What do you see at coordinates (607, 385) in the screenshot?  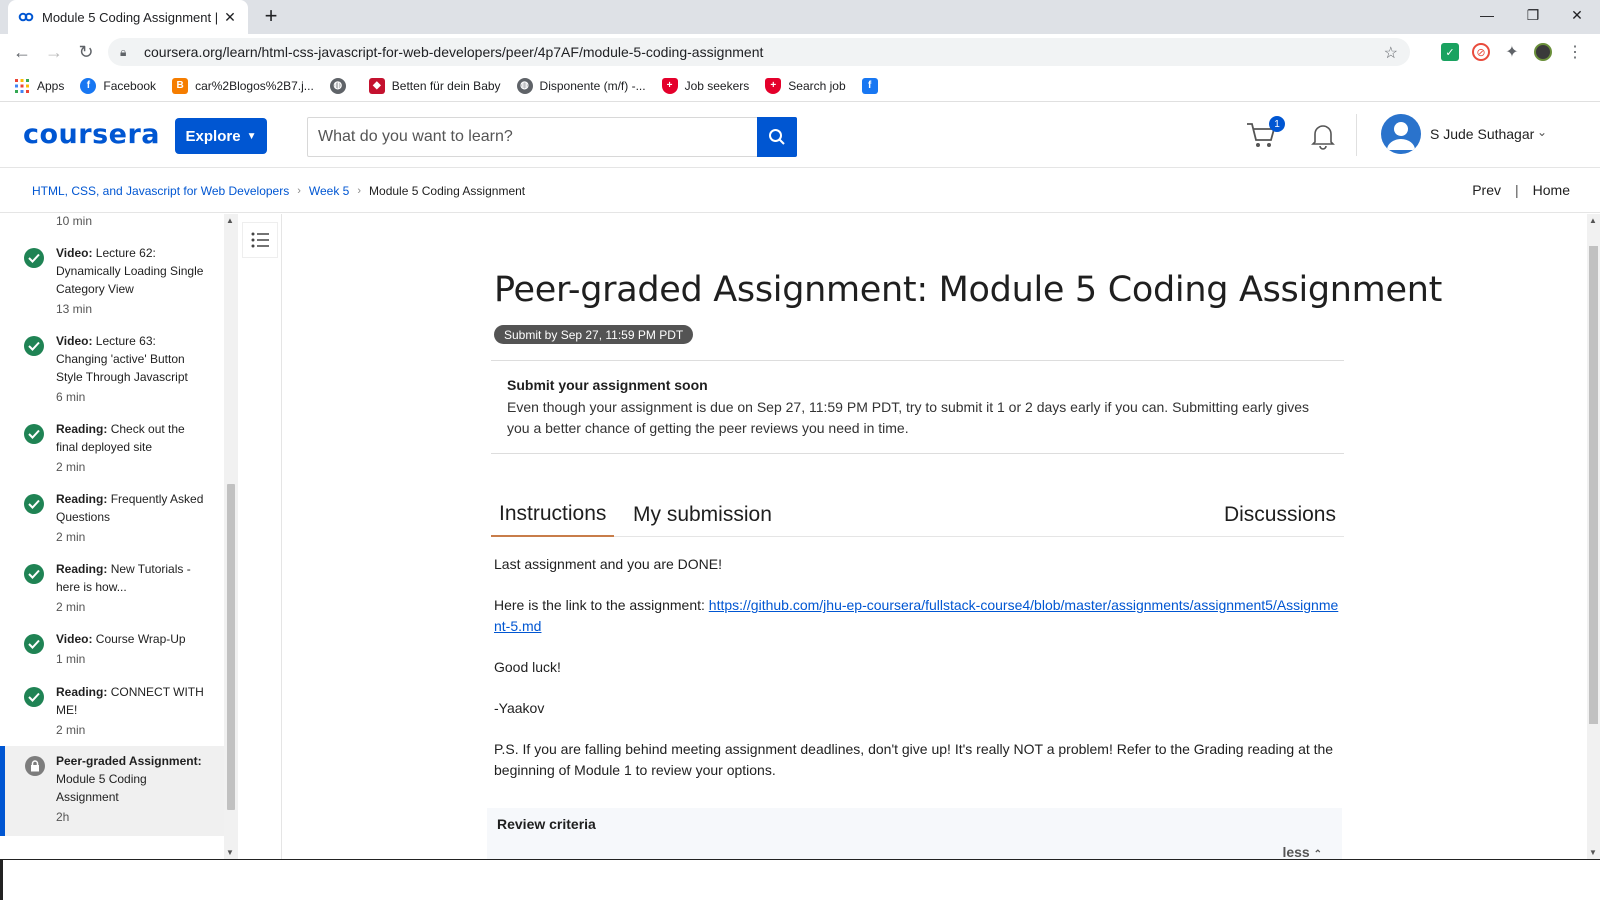 I see `notice-heading: Submit your assignment soon` at bounding box center [607, 385].